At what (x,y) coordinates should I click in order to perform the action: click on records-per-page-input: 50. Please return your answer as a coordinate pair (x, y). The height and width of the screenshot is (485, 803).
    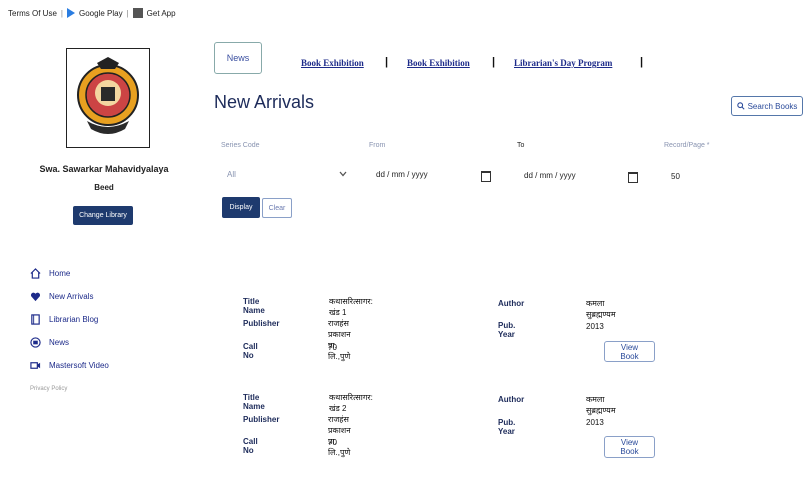
    Looking at the image, I should click on (675, 176).